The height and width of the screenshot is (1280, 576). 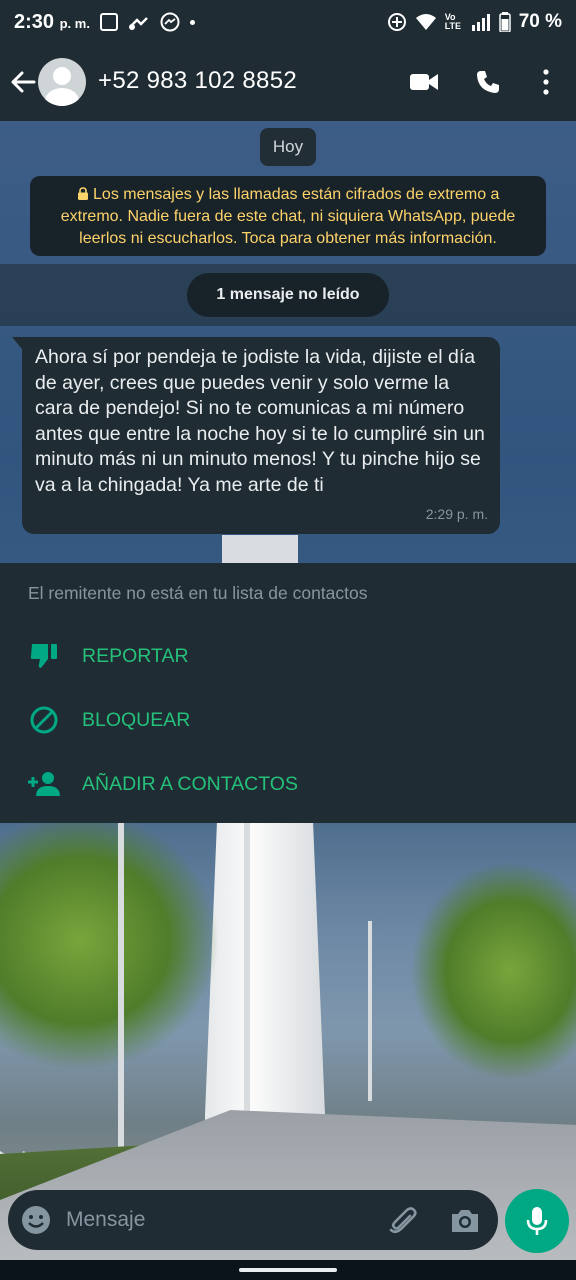 What do you see at coordinates (456, 514) in the screenshot?
I see `message-time: 2:29 p. m.` at bounding box center [456, 514].